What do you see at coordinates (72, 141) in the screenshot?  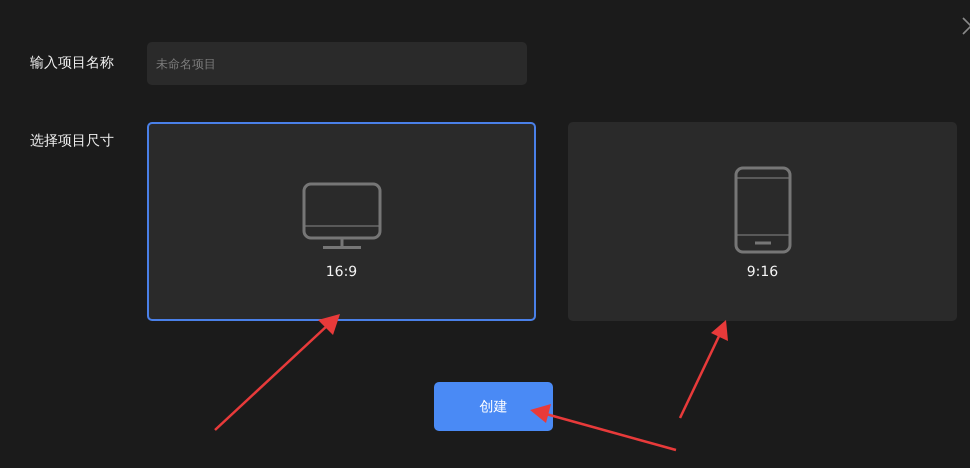 I see `field-label: 选择项目尺寸` at bounding box center [72, 141].